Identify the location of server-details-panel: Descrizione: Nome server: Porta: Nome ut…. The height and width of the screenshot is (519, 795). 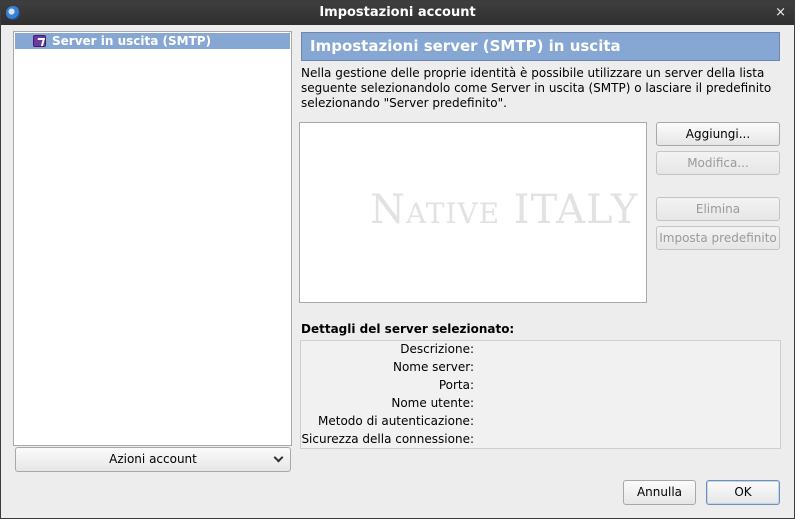
(540, 394).